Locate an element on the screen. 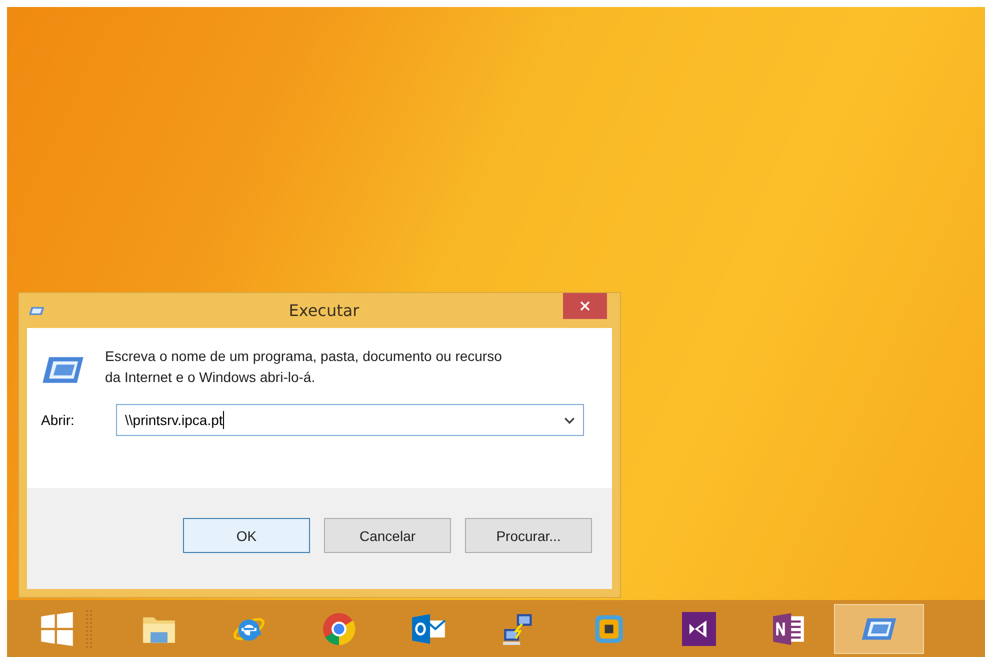 The width and height of the screenshot is (985, 657). taskbar-grip-icon is located at coordinates (89, 628).